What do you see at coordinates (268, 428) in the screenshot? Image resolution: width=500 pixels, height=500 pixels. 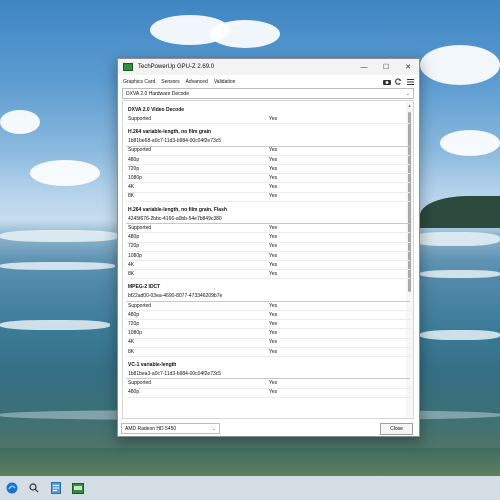 I see `status-bar: AMD Radeon HD 5450 ⌄ Close` at bounding box center [268, 428].